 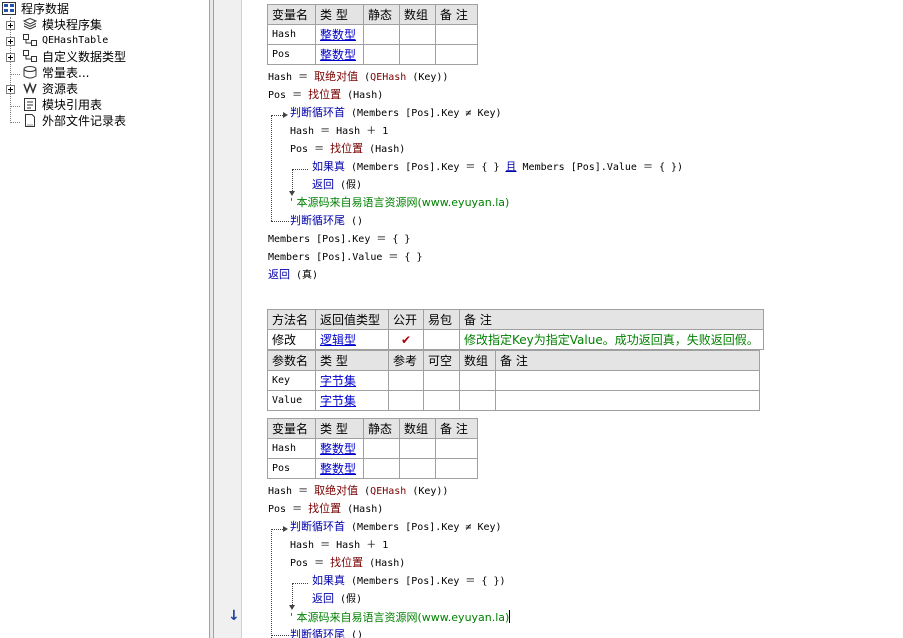 I want to click on method-easy-pack, so click(x=441, y=339).